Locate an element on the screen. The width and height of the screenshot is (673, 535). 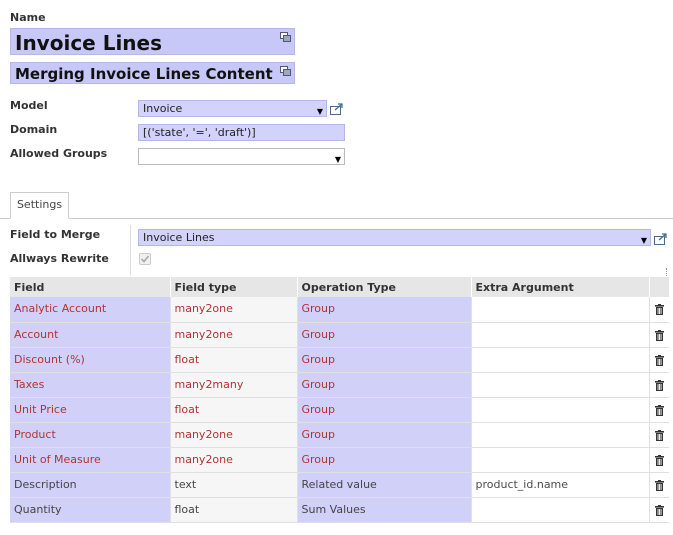
name-field: Invoice Lines is located at coordinates (152, 41).